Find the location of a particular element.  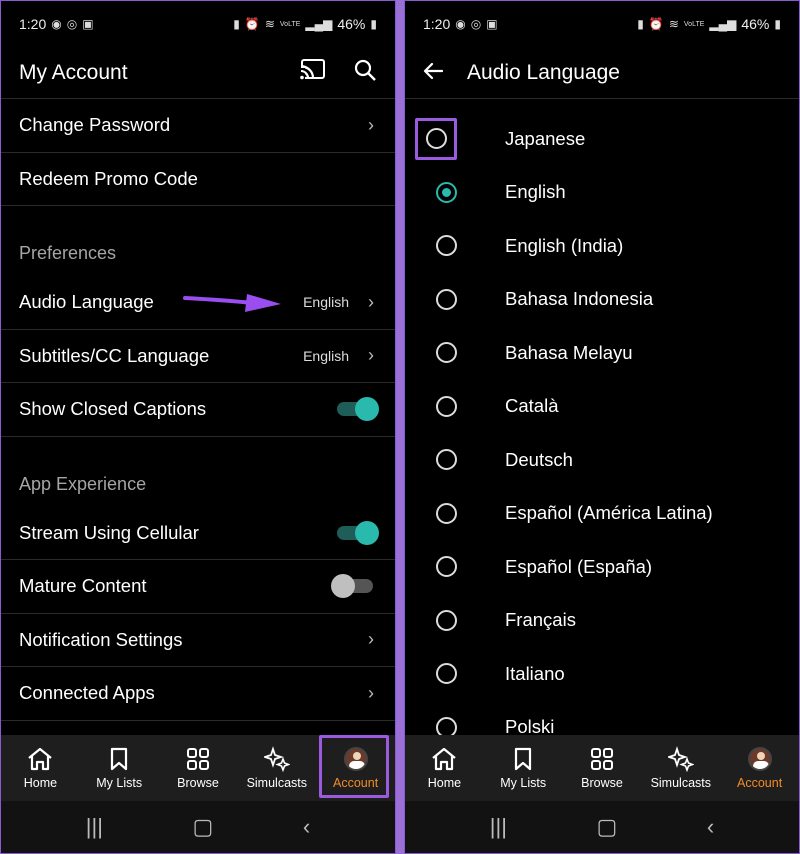

nav-label: Account is located at coordinates (760, 783).